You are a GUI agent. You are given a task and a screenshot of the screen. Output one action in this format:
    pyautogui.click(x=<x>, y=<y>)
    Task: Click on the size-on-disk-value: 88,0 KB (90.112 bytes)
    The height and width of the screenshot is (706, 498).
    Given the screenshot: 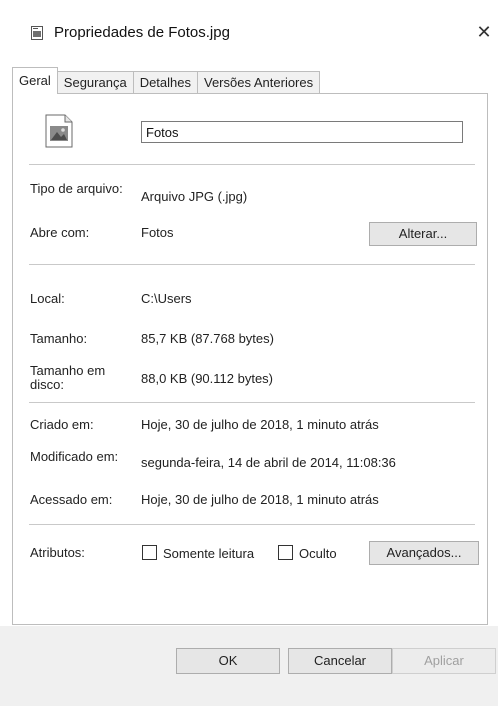 What is the action you would take?
    pyautogui.click(x=207, y=378)
    